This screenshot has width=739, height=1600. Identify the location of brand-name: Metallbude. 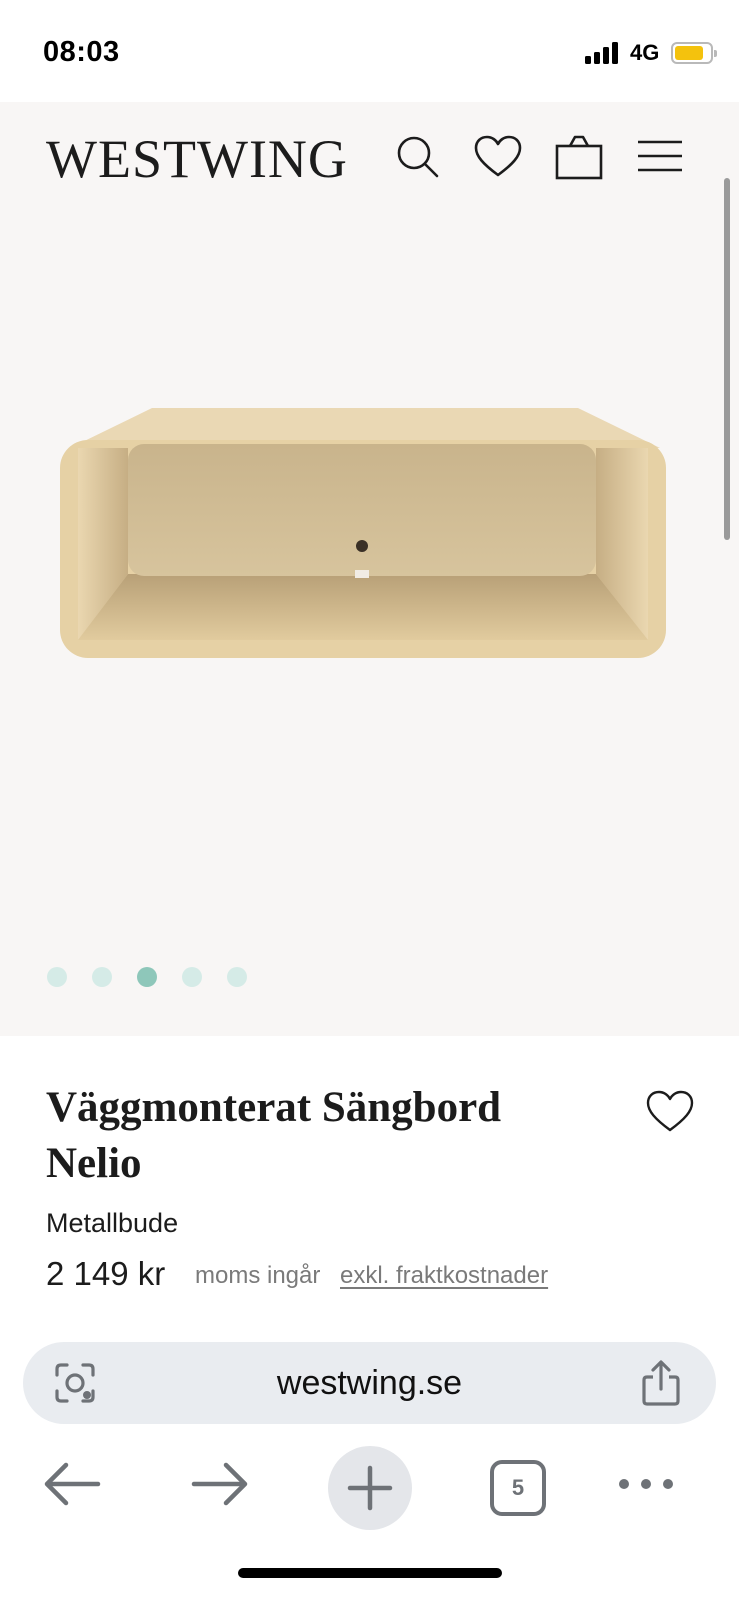
(112, 1223).